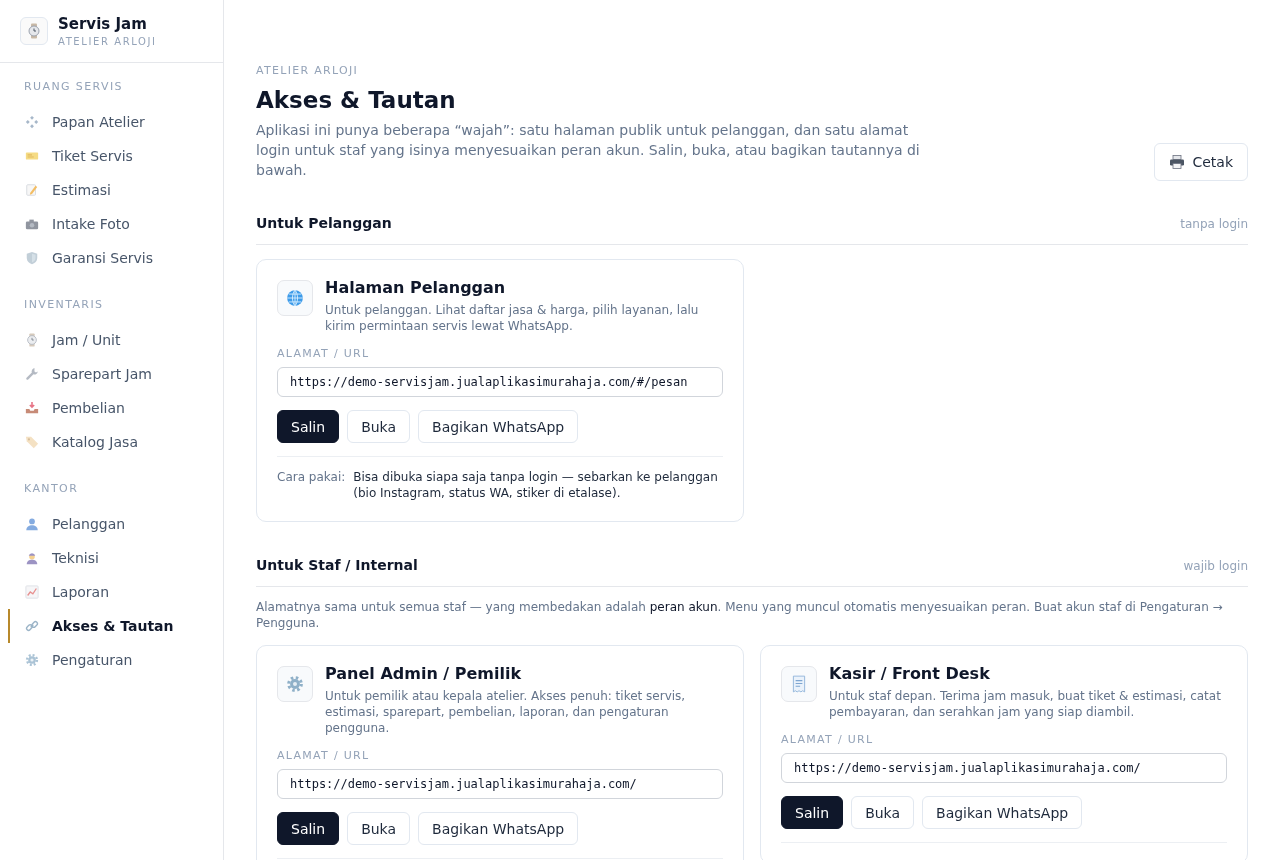 This screenshot has width=1280, height=860. What do you see at coordinates (311, 477) in the screenshot?
I see `usage-label: Cara pakai:` at bounding box center [311, 477].